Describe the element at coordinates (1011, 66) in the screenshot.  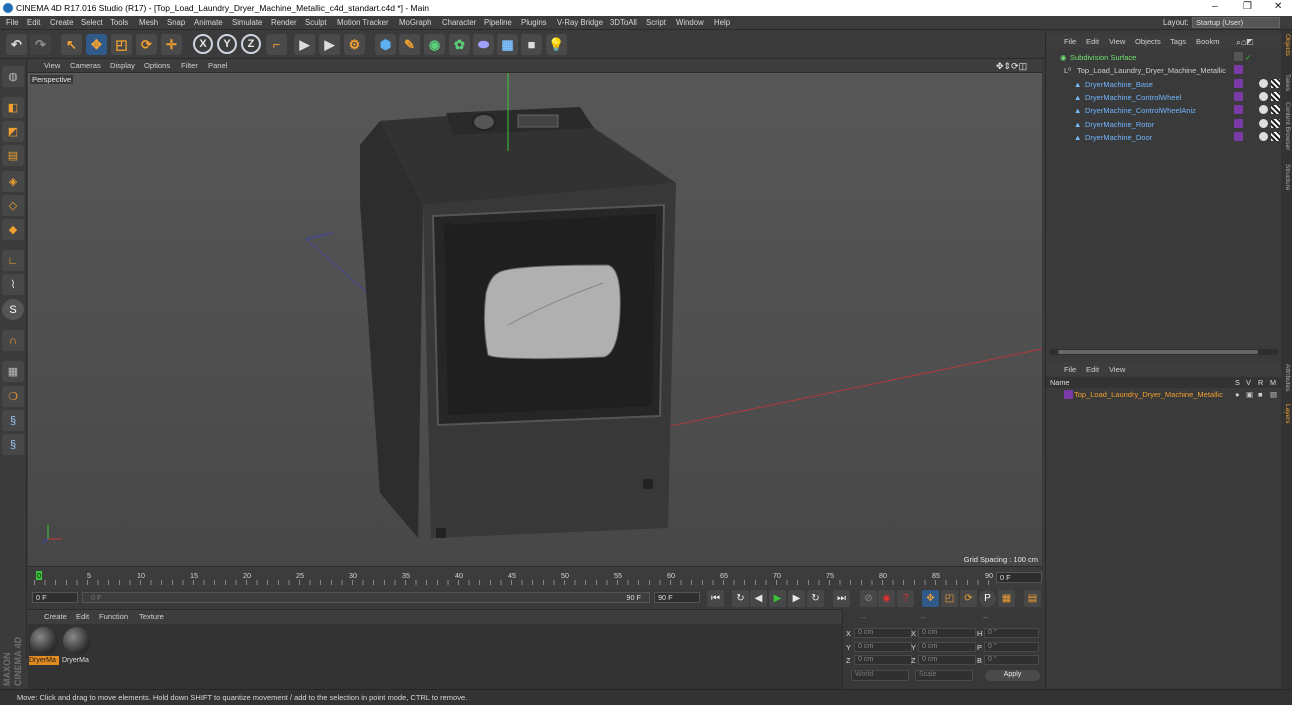
I see `viewport-nav-icons: ✥⇕⟳◫` at that location.